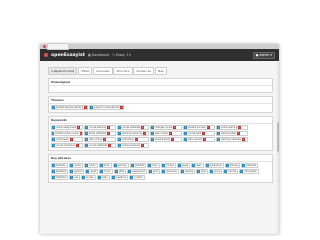 Image resolution: width=320 pixels, height=240 pixels. I want to click on tab-keyword-cloud: ⌂ Keyword cloud, so click(63, 71).